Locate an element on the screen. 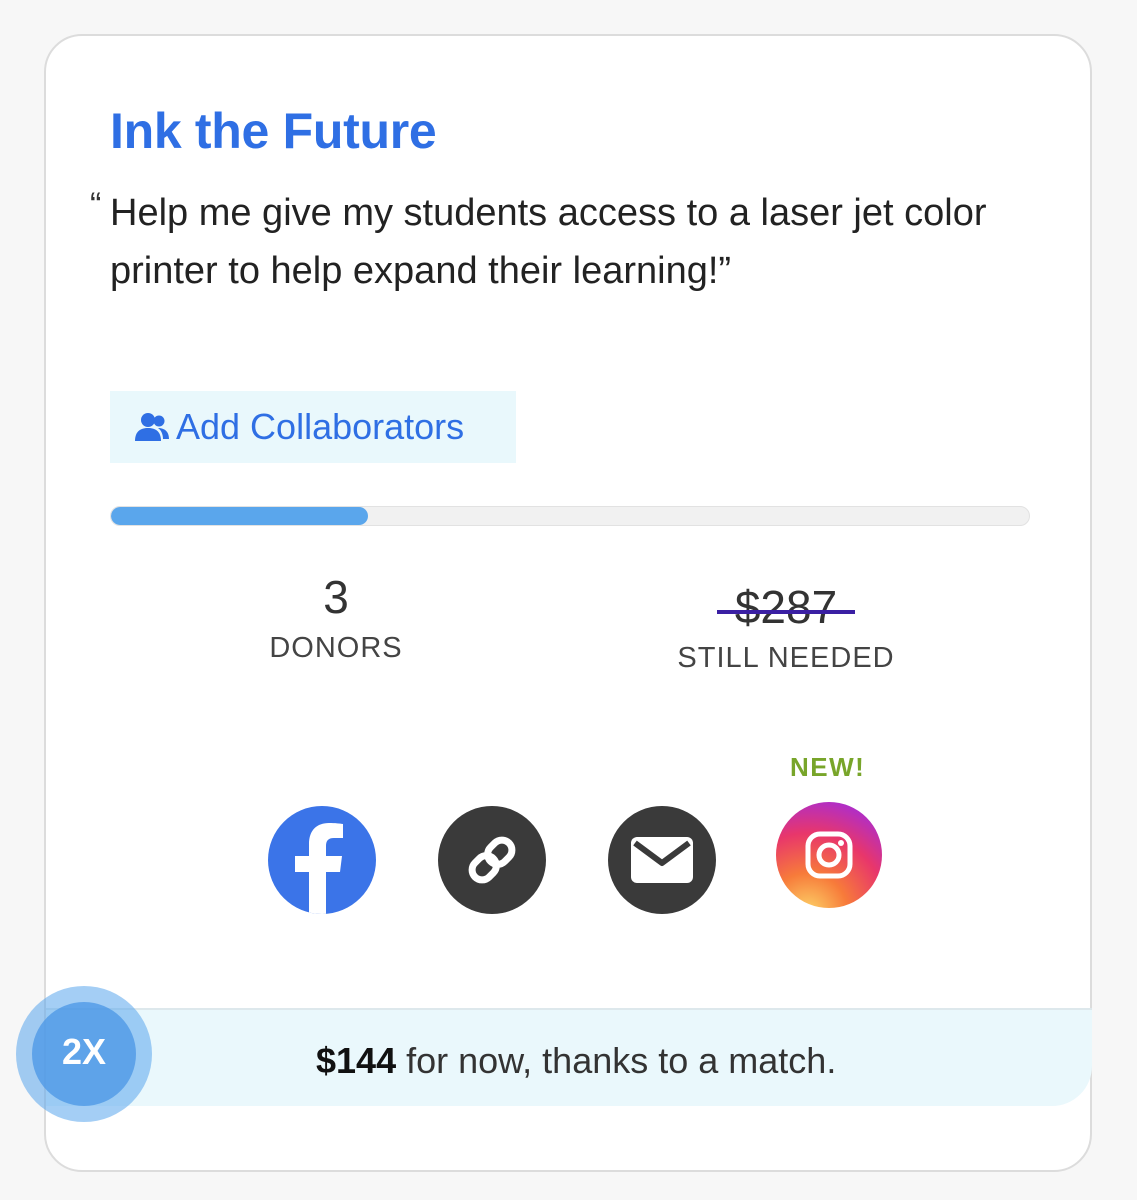 The image size is (1137, 1200). facebook-icon is located at coordinates (322, 860).